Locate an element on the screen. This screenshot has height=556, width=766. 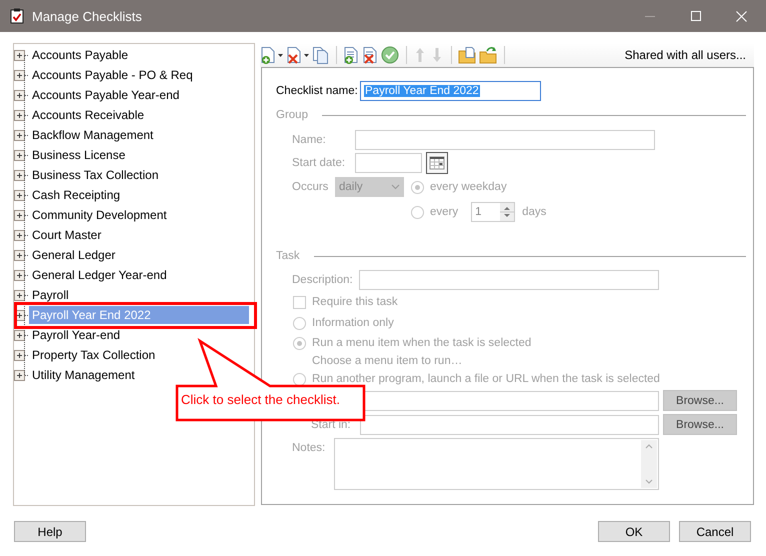
name-field is located at coordinates (505, 140).